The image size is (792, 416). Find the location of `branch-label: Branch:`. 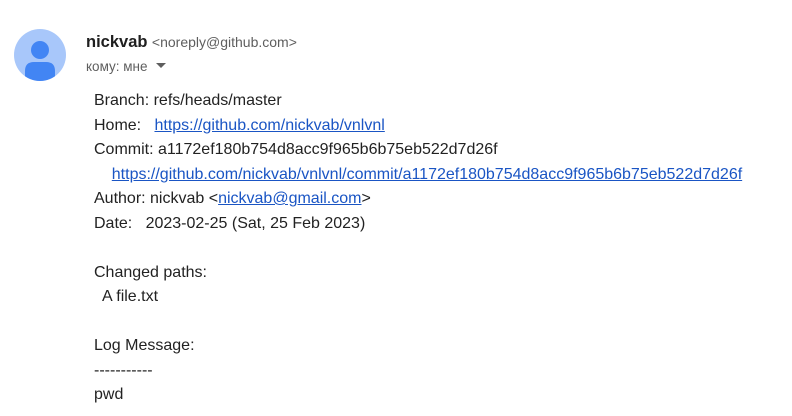

branch-label: Branch: is located at coordinates (124, 100).